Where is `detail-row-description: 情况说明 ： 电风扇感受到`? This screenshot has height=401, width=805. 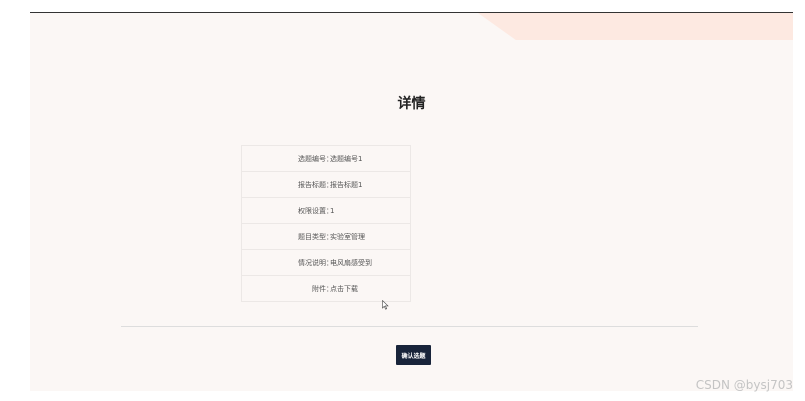
detail-row-description: 情况说明 ： 电风扇感受到 is located at coordinates (326, 263).